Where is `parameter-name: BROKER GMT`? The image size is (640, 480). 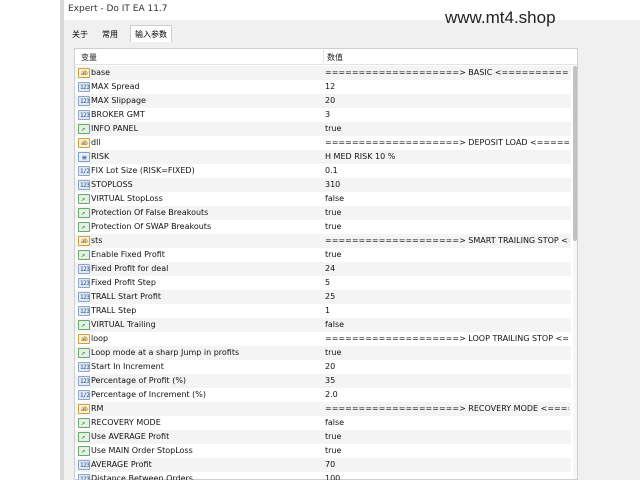
parameter-name: BROKER GMT is located at coordinates (118, 114).